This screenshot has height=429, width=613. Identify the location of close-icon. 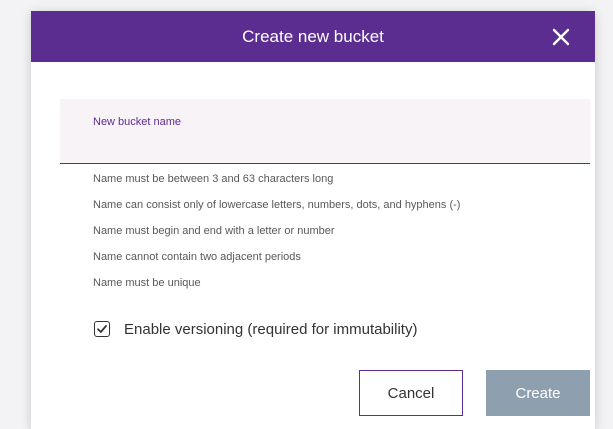
(561, 37).